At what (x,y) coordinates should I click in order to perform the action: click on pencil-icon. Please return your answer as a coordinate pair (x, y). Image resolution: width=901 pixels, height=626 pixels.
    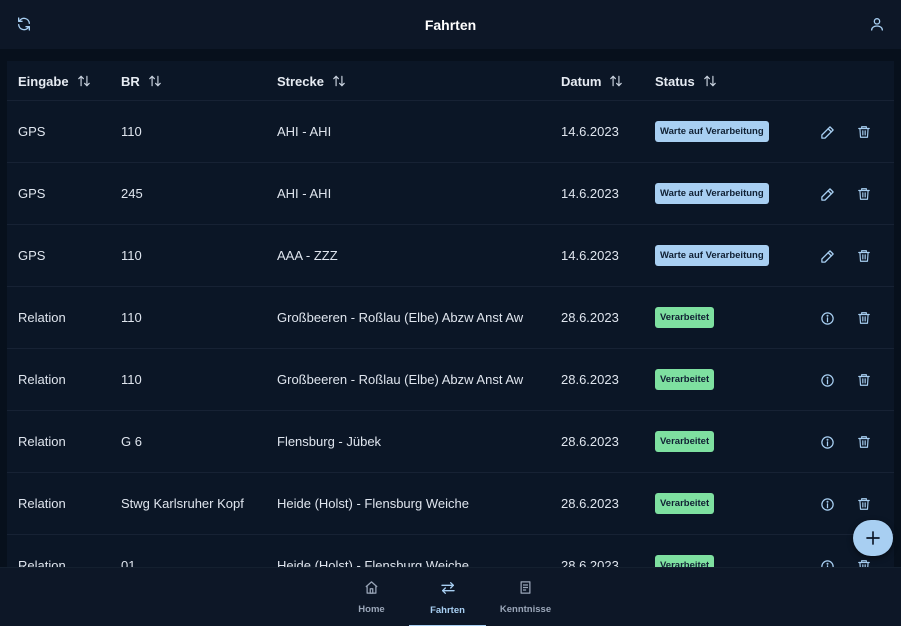
    Looking at the image, I should click on (827, 132).